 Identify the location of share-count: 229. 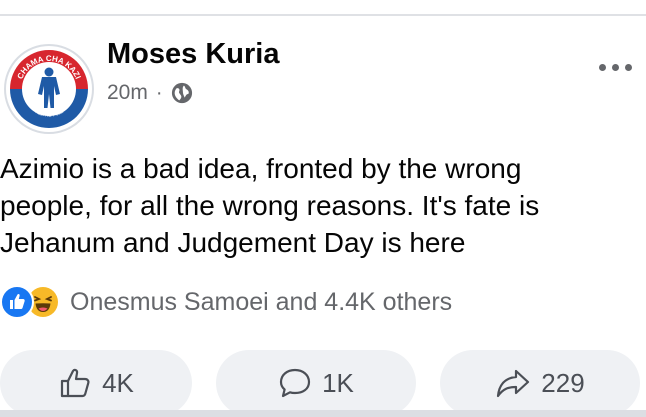
(563, 382).